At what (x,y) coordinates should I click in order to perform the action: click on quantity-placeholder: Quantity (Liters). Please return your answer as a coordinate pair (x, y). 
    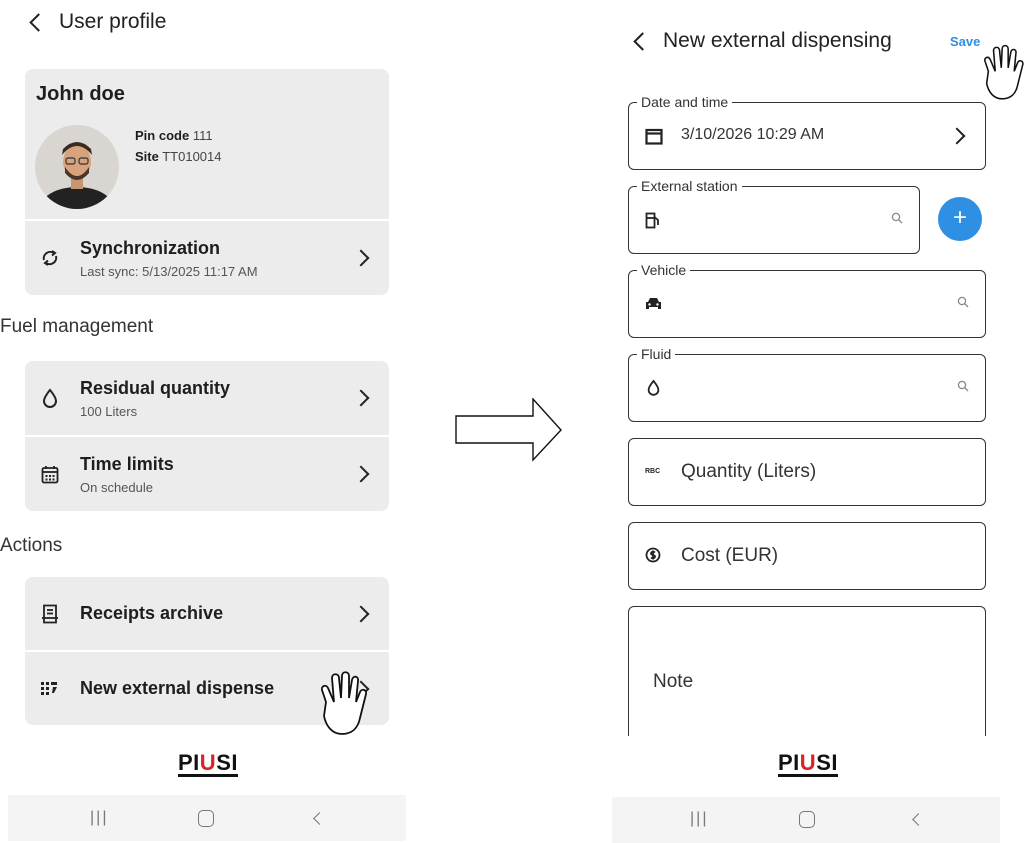
    Looking at the image, I should click on (749, 471).